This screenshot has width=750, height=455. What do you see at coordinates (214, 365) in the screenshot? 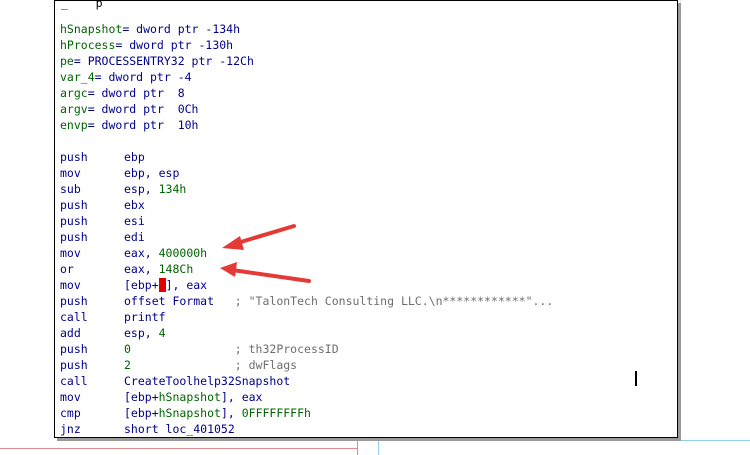
I see `comment: ; dwFlags` at bounding box center [214, 365].